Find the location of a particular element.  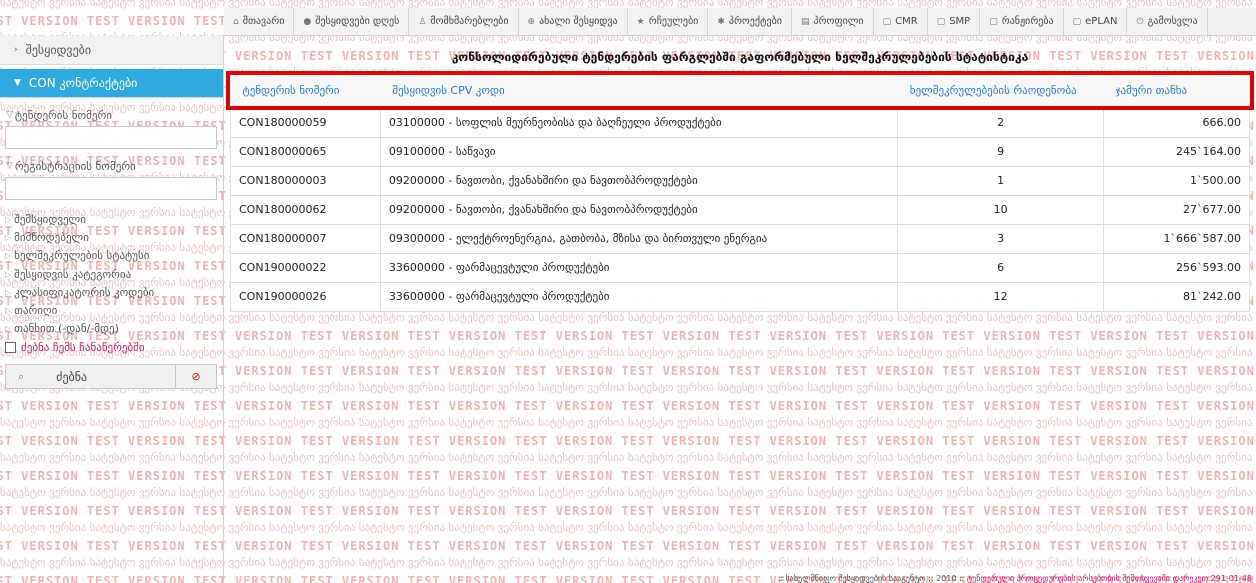

nav-item-label: ახალი შესყიდვა is located at coordinates (578, 21).